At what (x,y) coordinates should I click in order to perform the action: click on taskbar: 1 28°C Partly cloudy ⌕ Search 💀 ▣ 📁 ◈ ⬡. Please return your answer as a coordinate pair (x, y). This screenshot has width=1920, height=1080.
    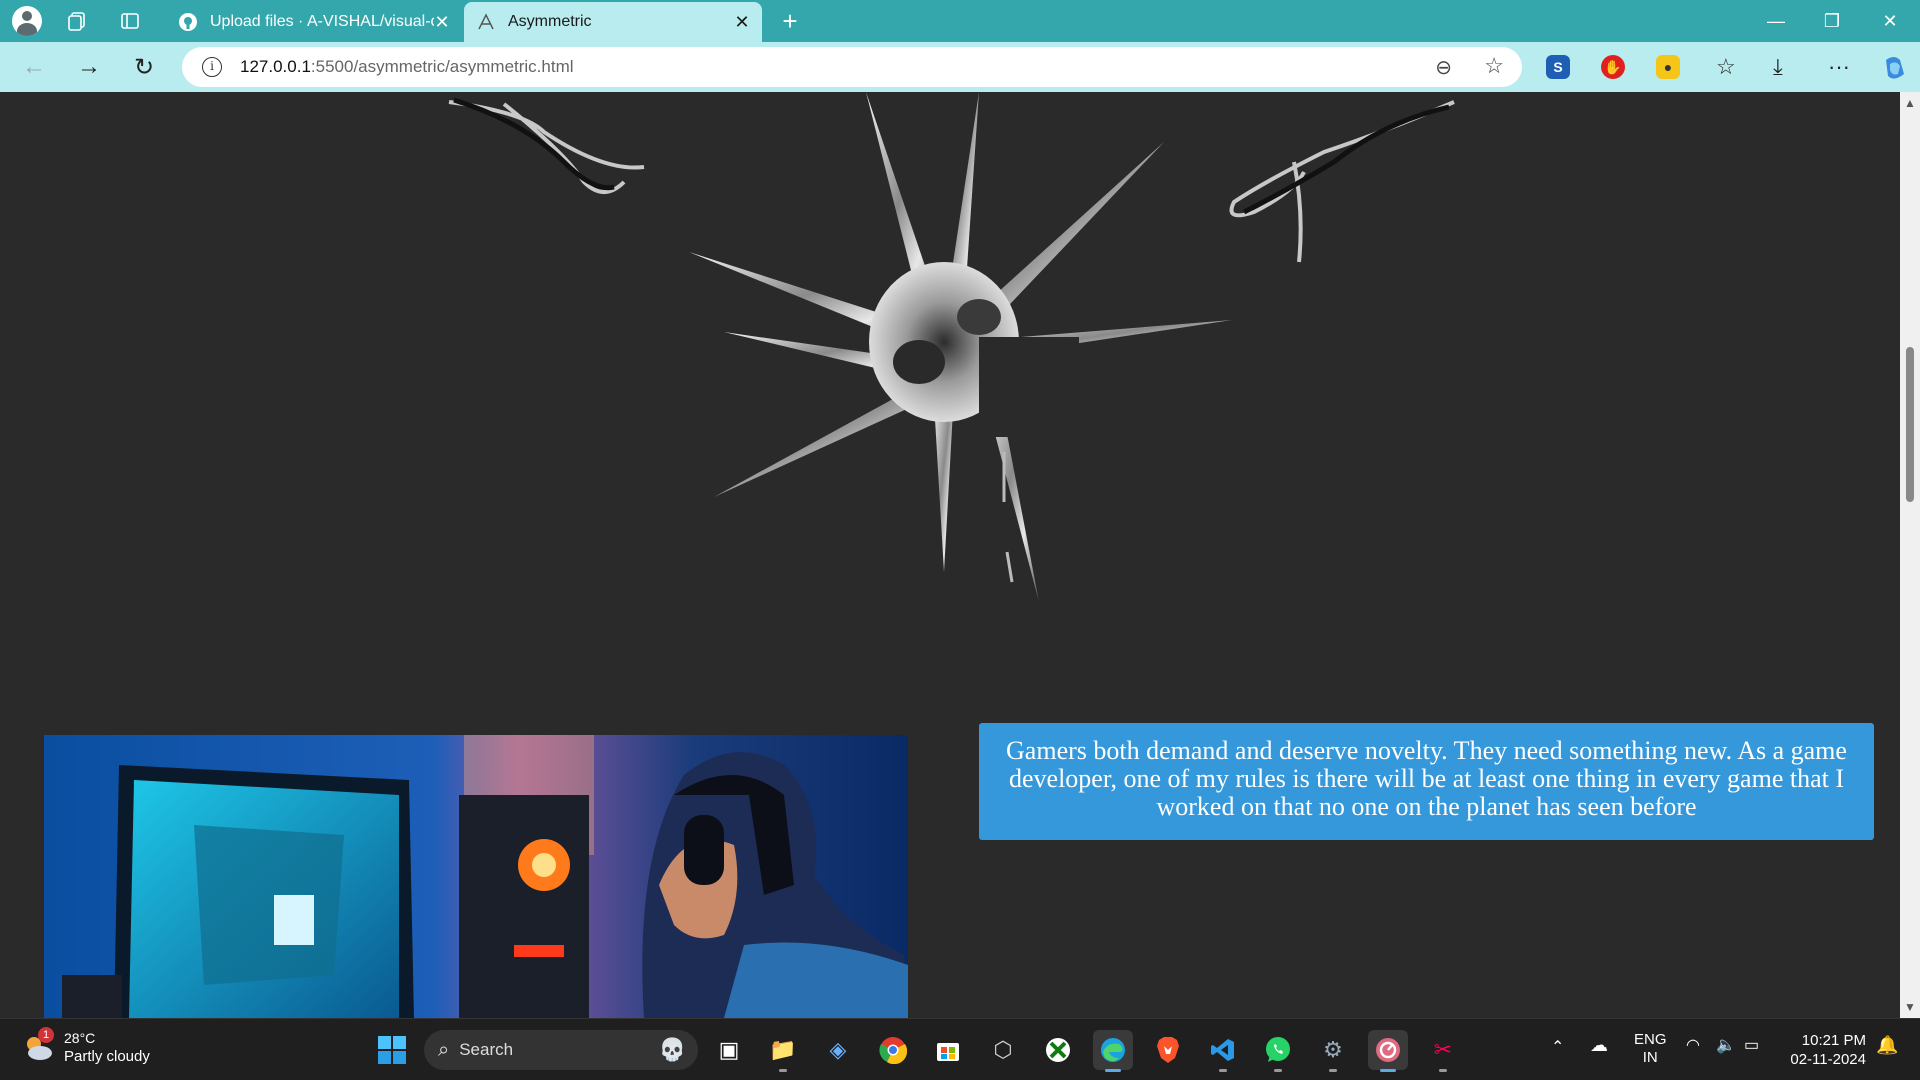
    Looking at the image, I should click on (960, 1049).